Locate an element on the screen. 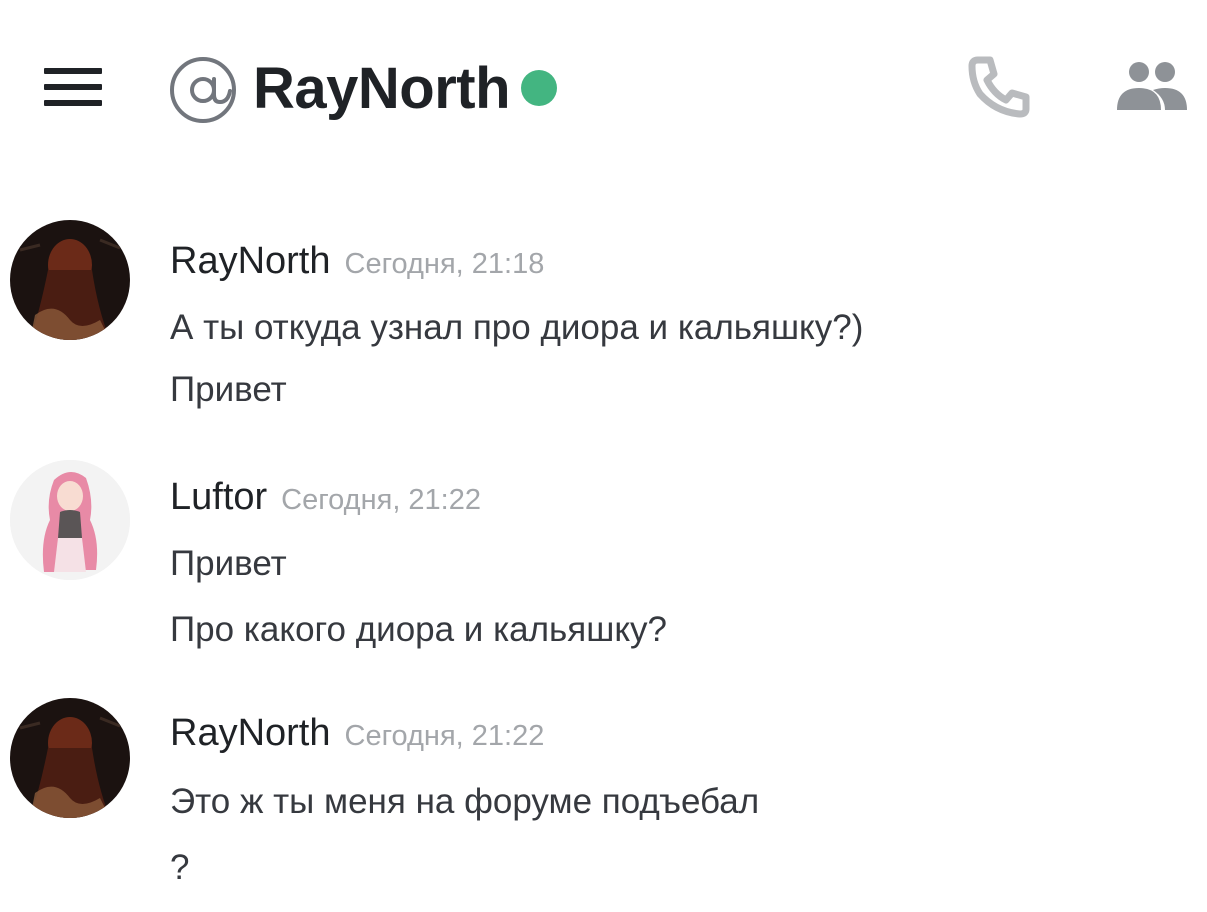 The height and width of the screenshot is (912, 1207). at-sign-icon is located at coordinates (203, 90).